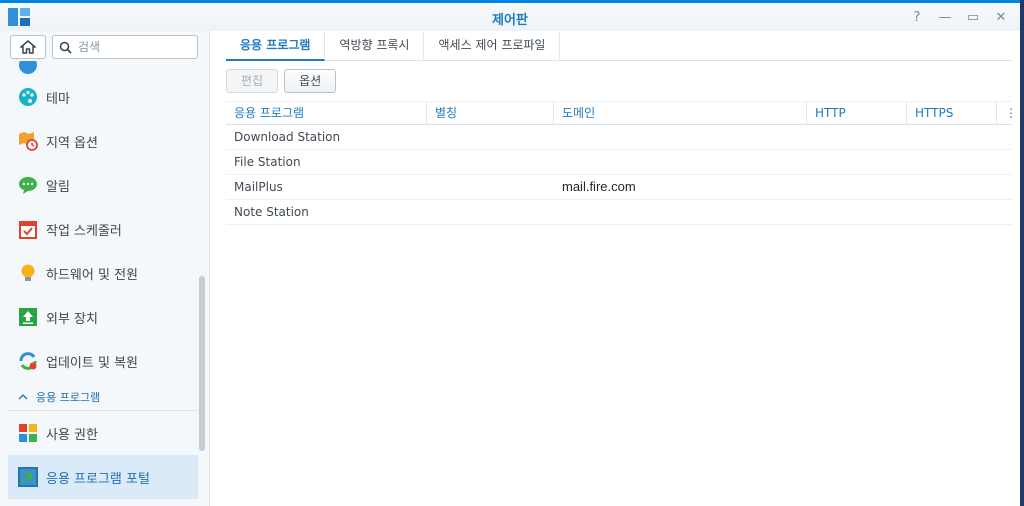  I want to click on palette-icon, so click(28, 97).